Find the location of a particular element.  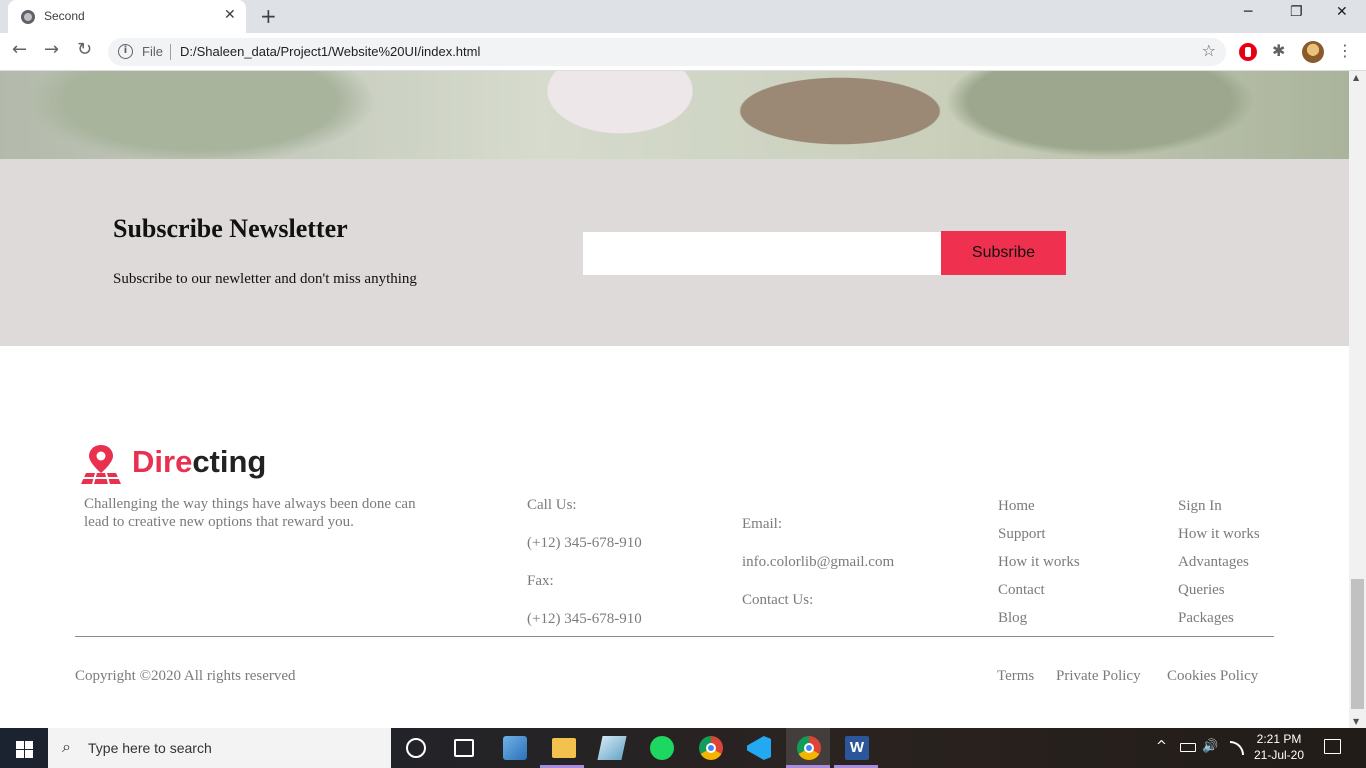

chrome-active-icon is located at coordinates (809, 748).